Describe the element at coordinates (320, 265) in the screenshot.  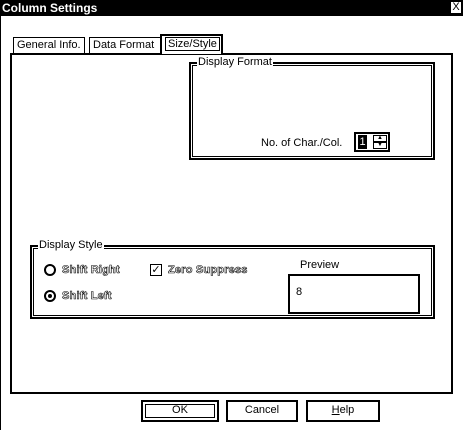
I see `preview-label: Preview` at that location.